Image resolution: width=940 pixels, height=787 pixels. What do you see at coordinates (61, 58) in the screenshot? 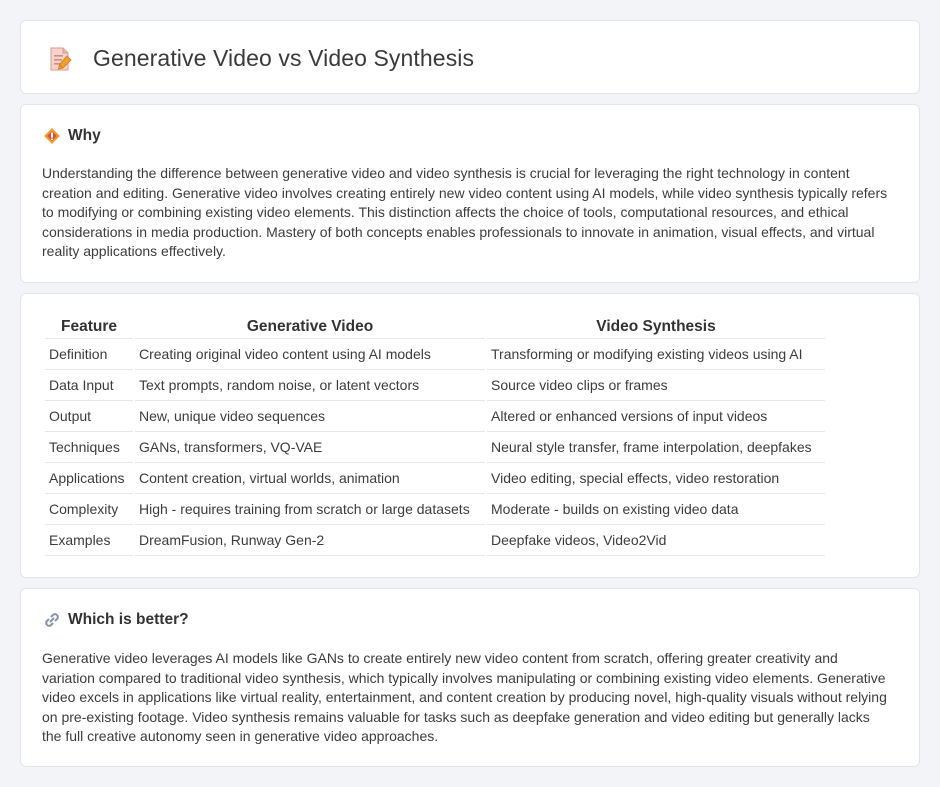
I see `document-edit-icon` at bounding box center [61, 58].